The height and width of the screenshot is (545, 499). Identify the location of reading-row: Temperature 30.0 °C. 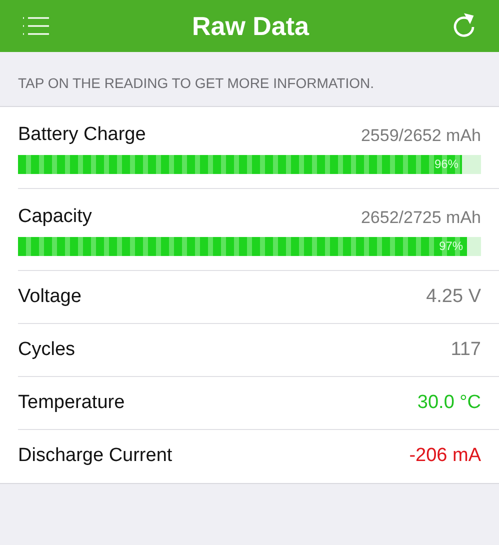
(258, 403).